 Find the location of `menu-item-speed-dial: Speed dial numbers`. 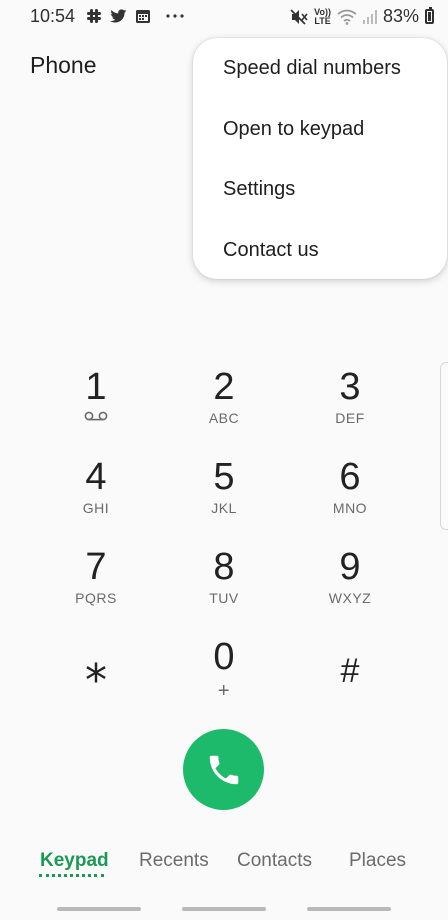

menu-item-speed-dial: Speed dial numbers is located at coordinates (320, 68).